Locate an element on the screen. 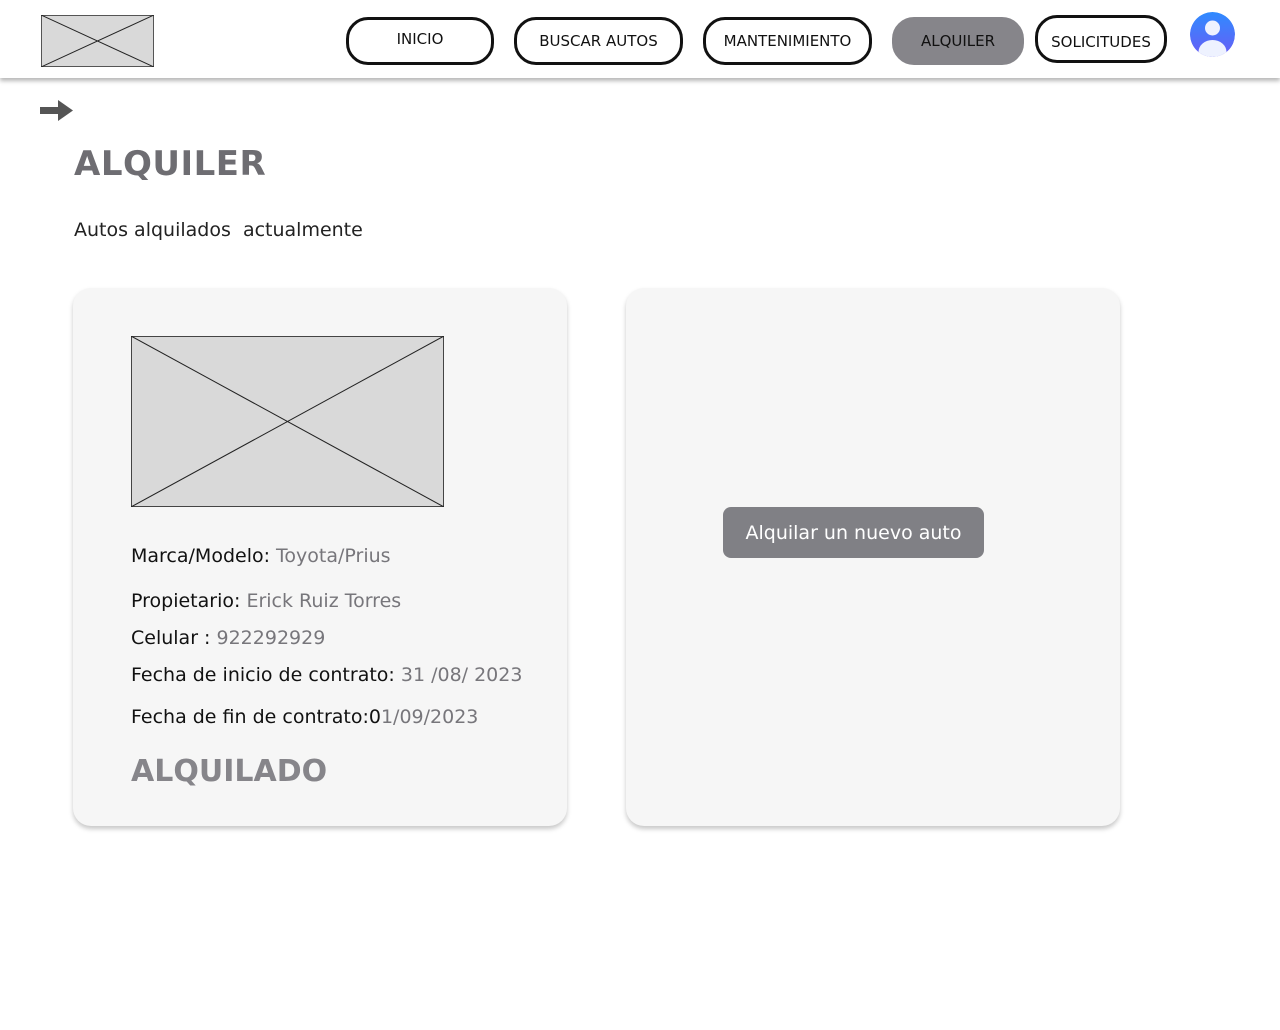 The height and width of the screenshot is (1030, 1280). nav-buscar-autos-label: BUSCAR AUTOS is located at coordinates (598, 41).